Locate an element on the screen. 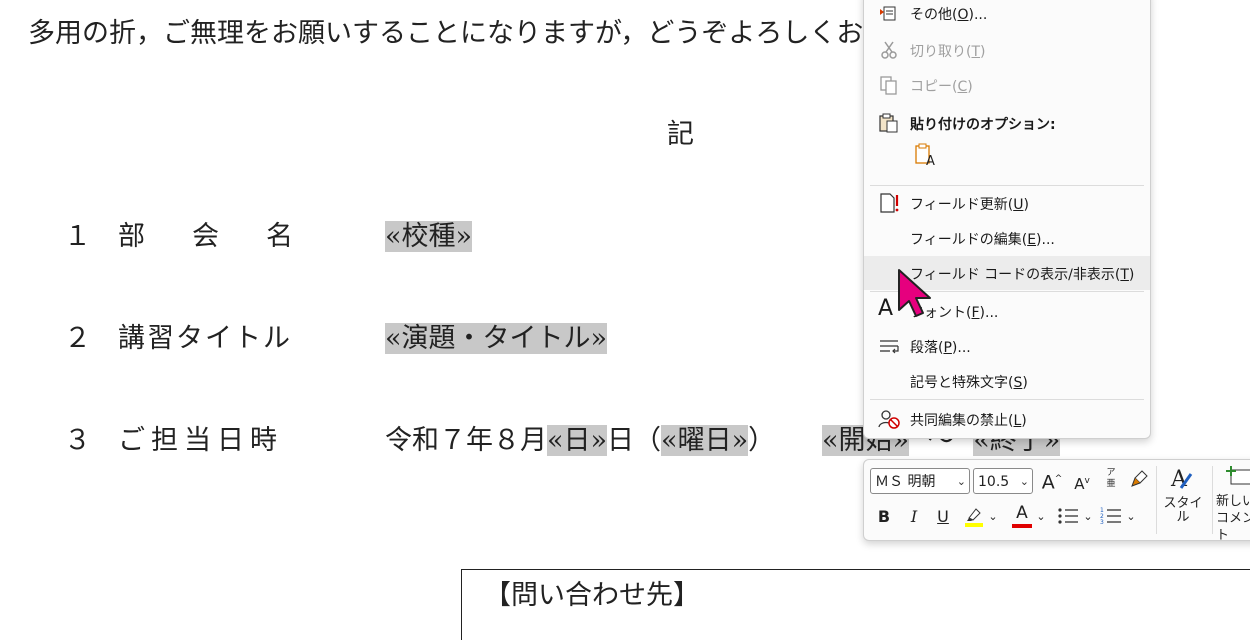  menu-item-block-coauthoring: 共同編集の禁止(L) is located at coordinates (1007, 419).